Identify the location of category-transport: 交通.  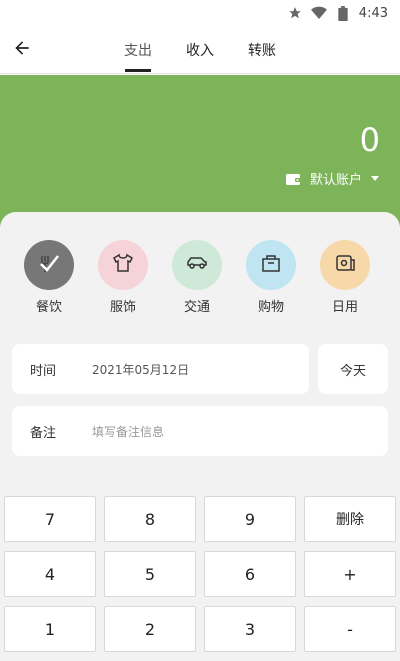
(197, 280).